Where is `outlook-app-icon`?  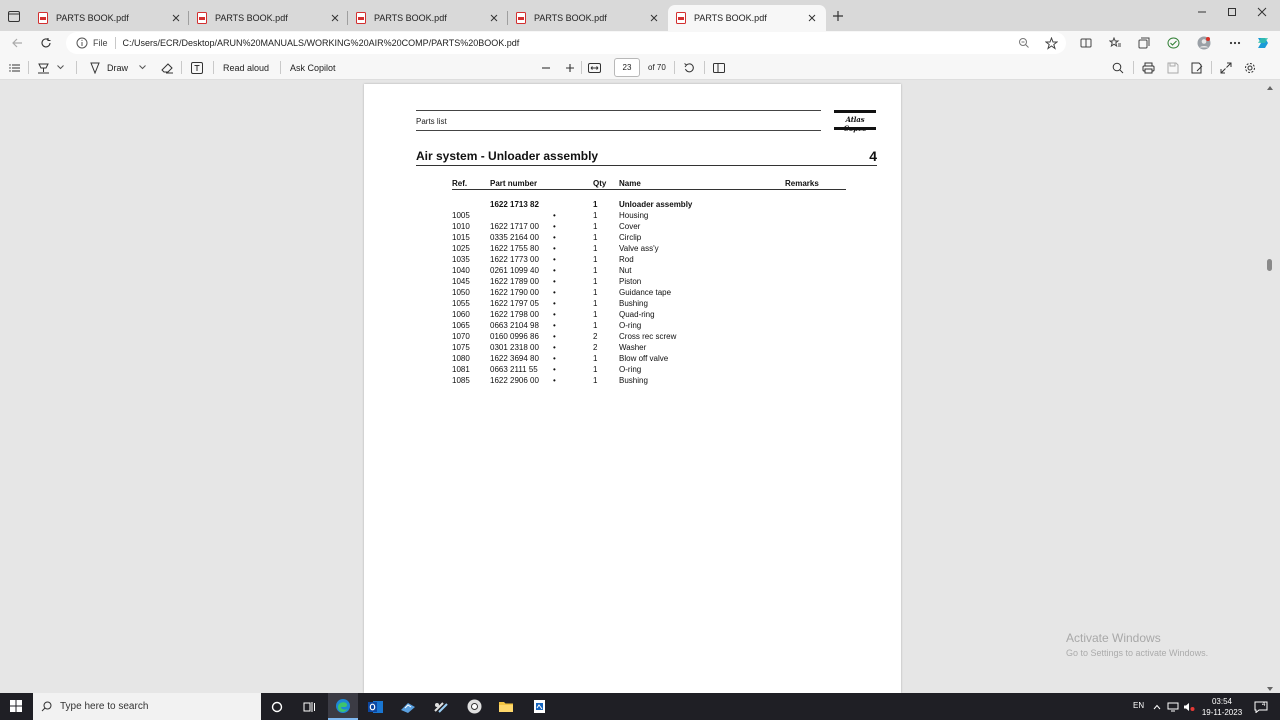
outlook-app-icon is located at coordinates (376, 706).